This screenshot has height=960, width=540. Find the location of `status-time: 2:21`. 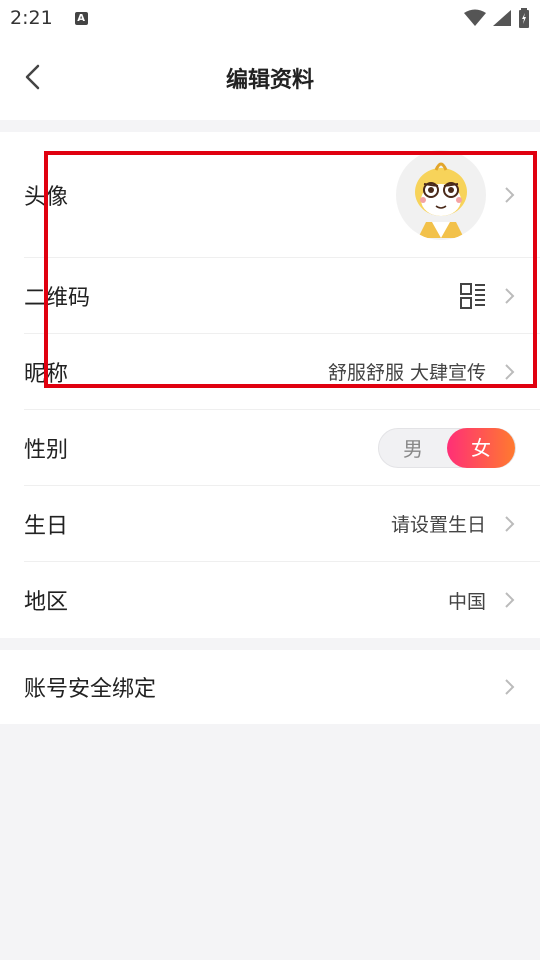

status-time: 2:21 is located at coordinates (31, 18).